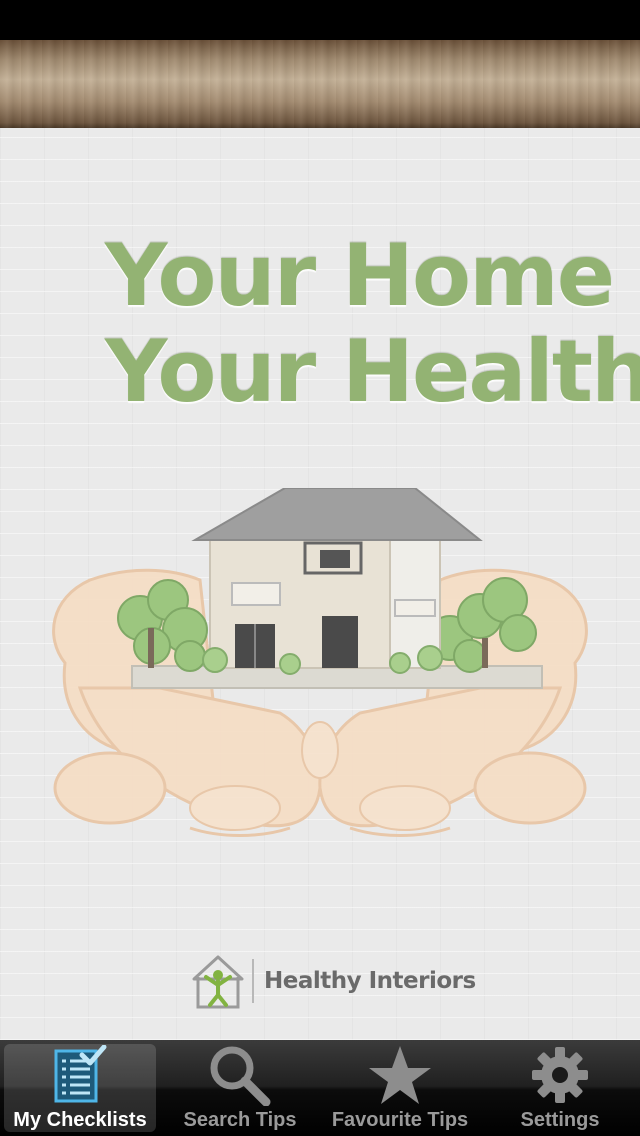 Image resolution: width=640 pixels, height=1136 pixels. What do you see at coordinates (320, 84) in the screenshot?
I see `wood-header-bar` at bounding box center [320, 84].